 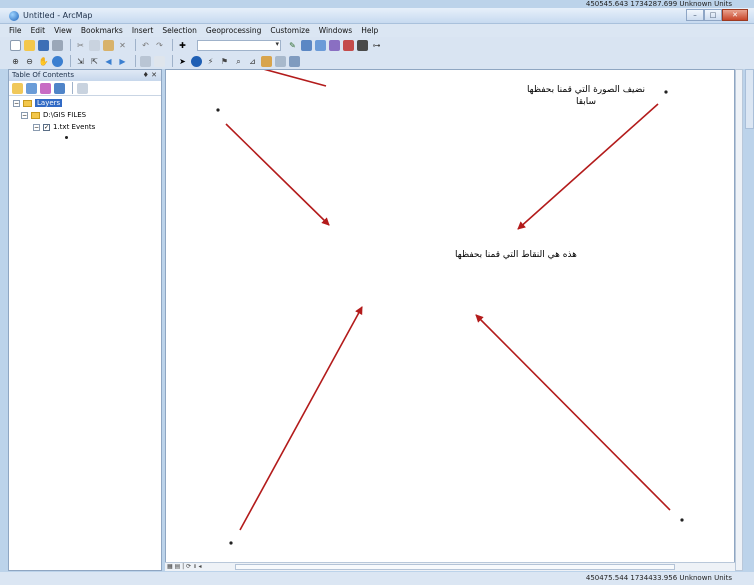 What do you see at coordinates (27, 103) in the screenshot?
I see `layers-dataframe-icon` at bounding box center [27, 103].